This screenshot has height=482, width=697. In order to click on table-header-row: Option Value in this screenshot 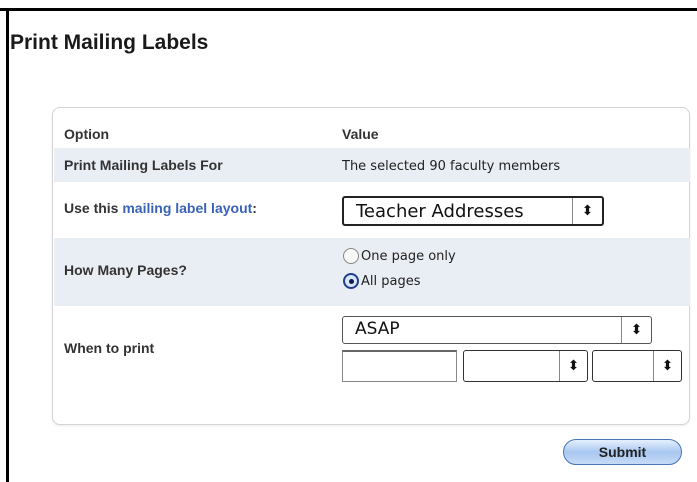, I will do `click(372, 133)`.